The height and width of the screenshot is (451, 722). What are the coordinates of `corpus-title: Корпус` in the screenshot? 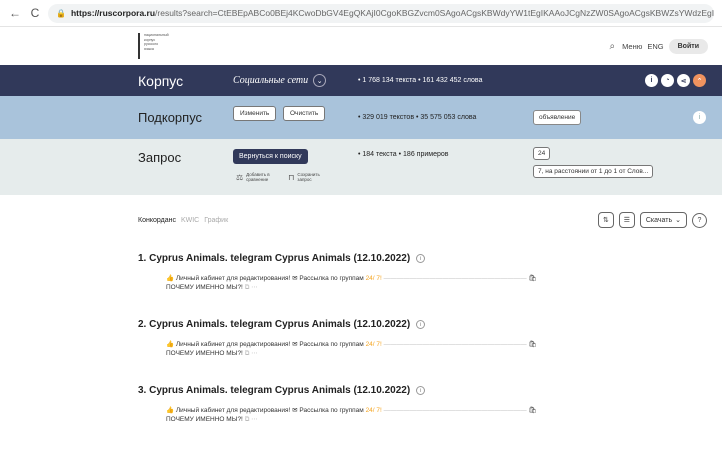 It's located at (161, 80).